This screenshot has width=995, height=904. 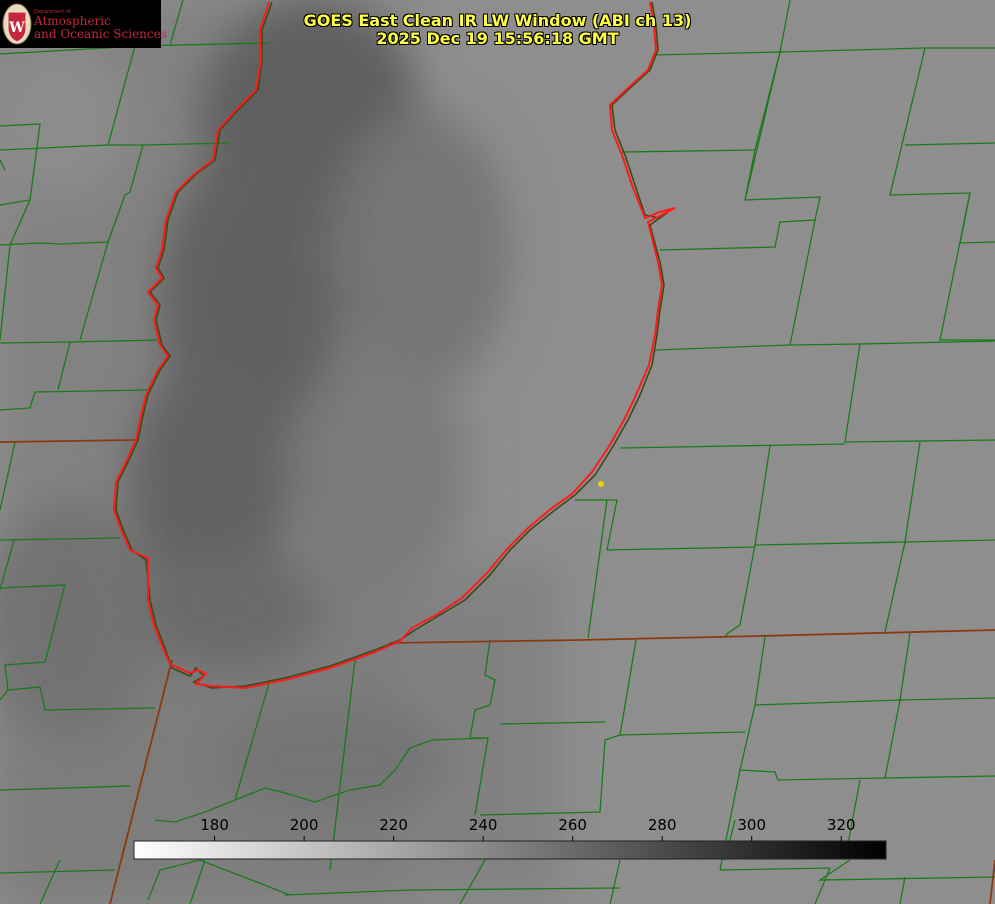 What do you see at coordinates (483, 825) in the screenshot?
I see `colorbar-tick-label: 240` at bounding box center [483, 825].